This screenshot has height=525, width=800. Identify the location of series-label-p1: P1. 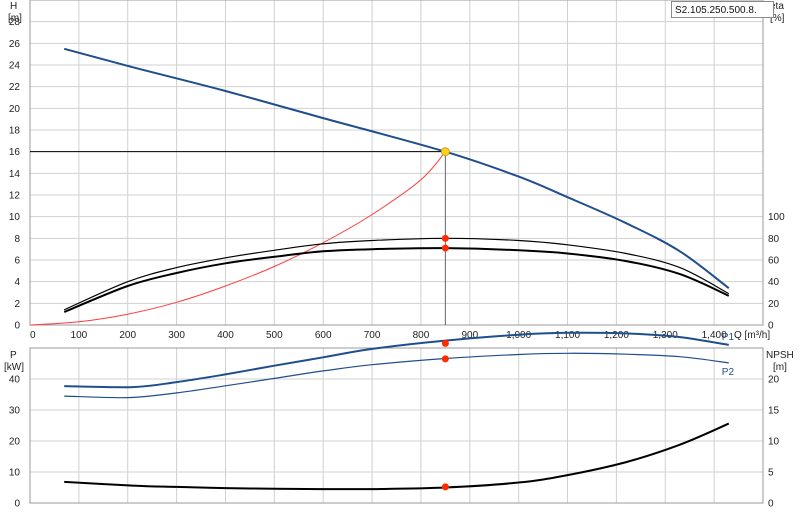
(728, 337).